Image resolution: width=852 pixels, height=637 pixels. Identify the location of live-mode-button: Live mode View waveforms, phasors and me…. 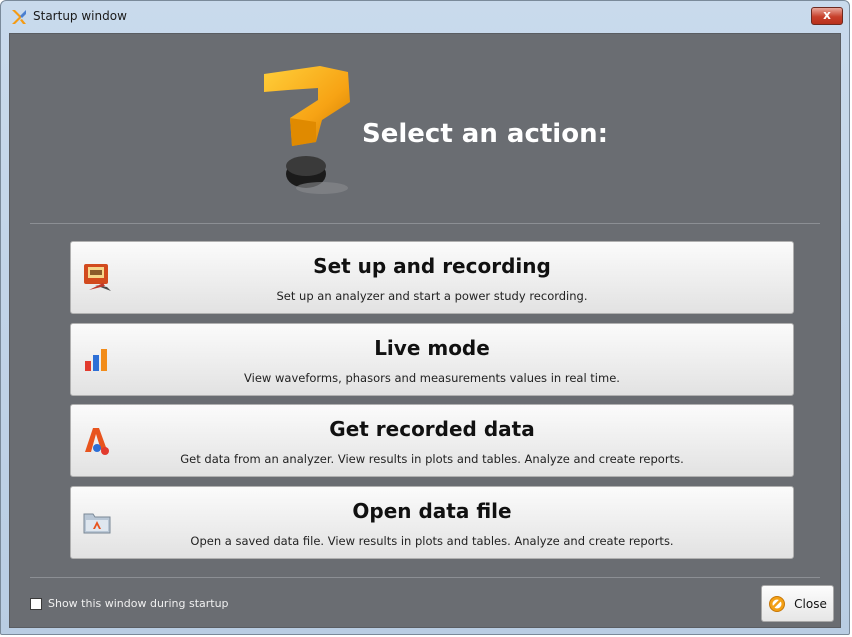
(432, 359).